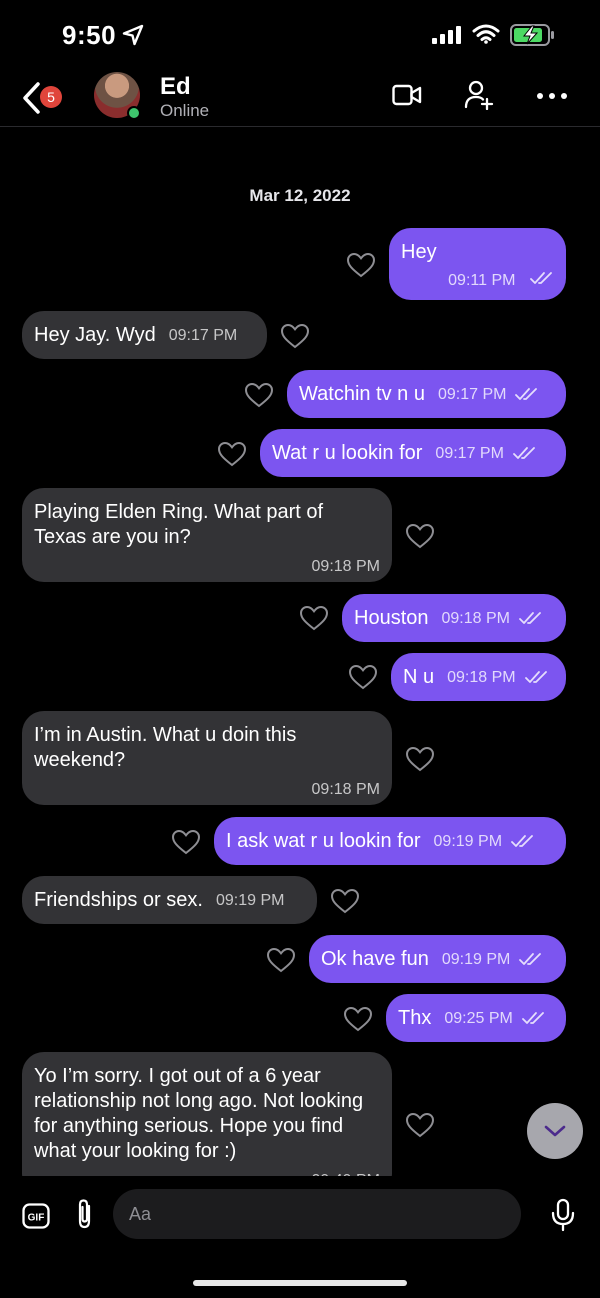  Describe the element at coordinates (391, 617) in the screenshot. I see `message-text: Houston` at that location.